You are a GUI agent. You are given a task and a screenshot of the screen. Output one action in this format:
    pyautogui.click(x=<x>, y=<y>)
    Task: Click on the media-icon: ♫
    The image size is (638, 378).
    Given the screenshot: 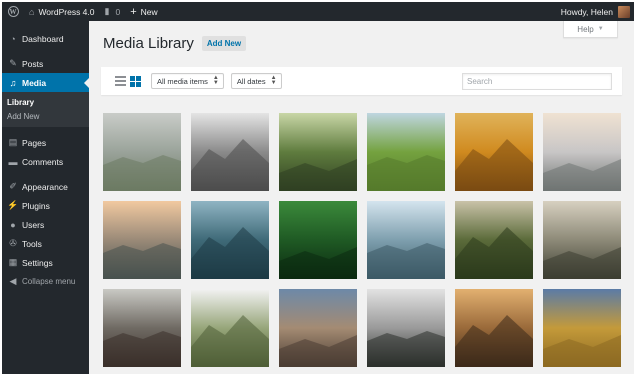 What is the action you would take?
    pyautogui.click(x=13, y=82)
    